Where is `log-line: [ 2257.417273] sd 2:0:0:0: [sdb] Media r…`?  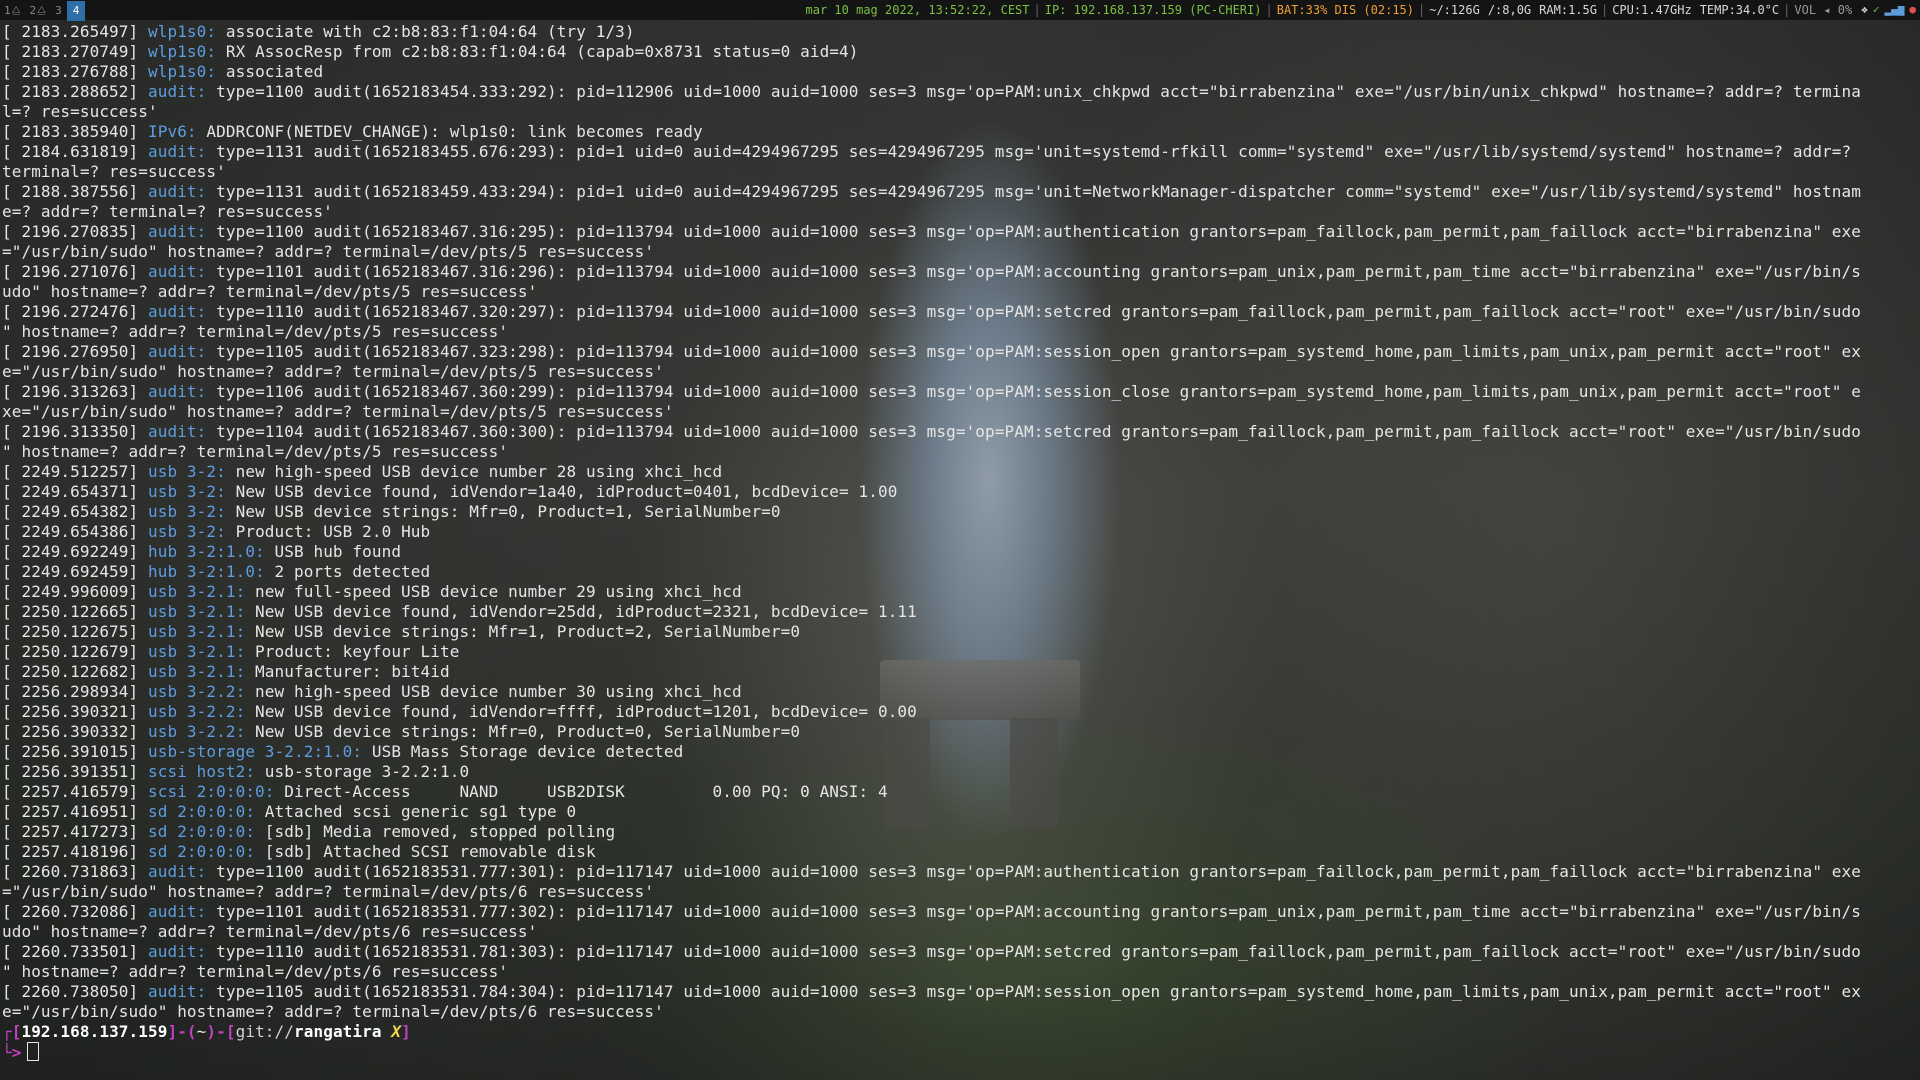 log-line: [ 2257.417273] sd 2:0:0:0: [sdb] Media r… is located at coordinates (959, 832).